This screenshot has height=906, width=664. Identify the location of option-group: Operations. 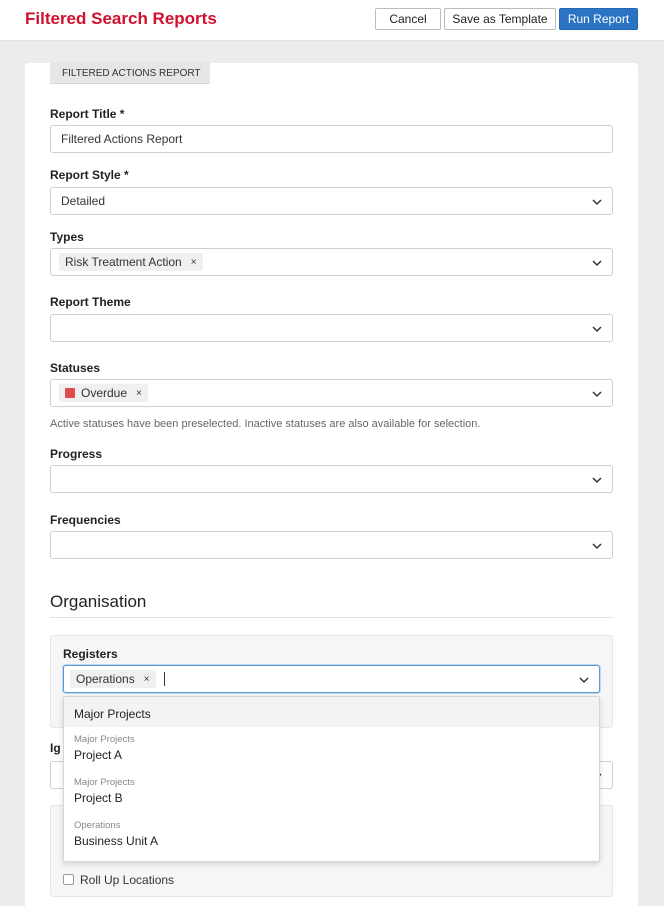
(97, 825).